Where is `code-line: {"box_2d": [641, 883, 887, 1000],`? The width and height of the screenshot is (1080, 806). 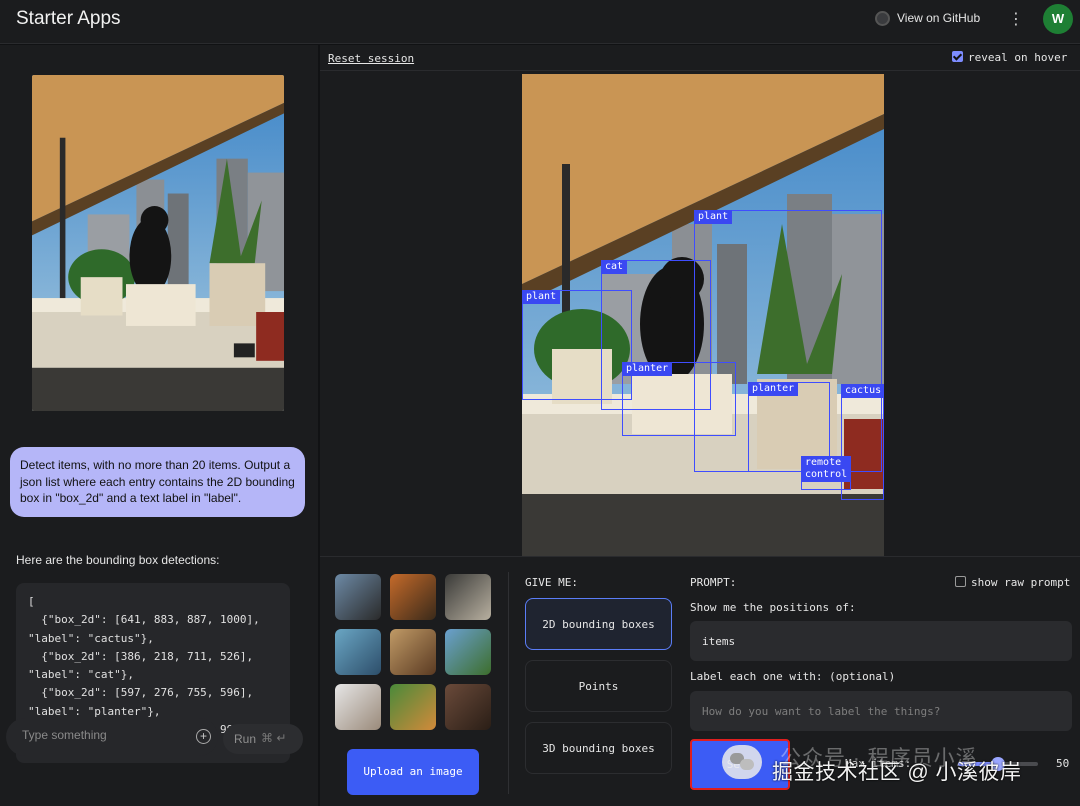 code-line: {"box_2d": [641, 883, 887, 1000], is located at coordinates (144, 620).